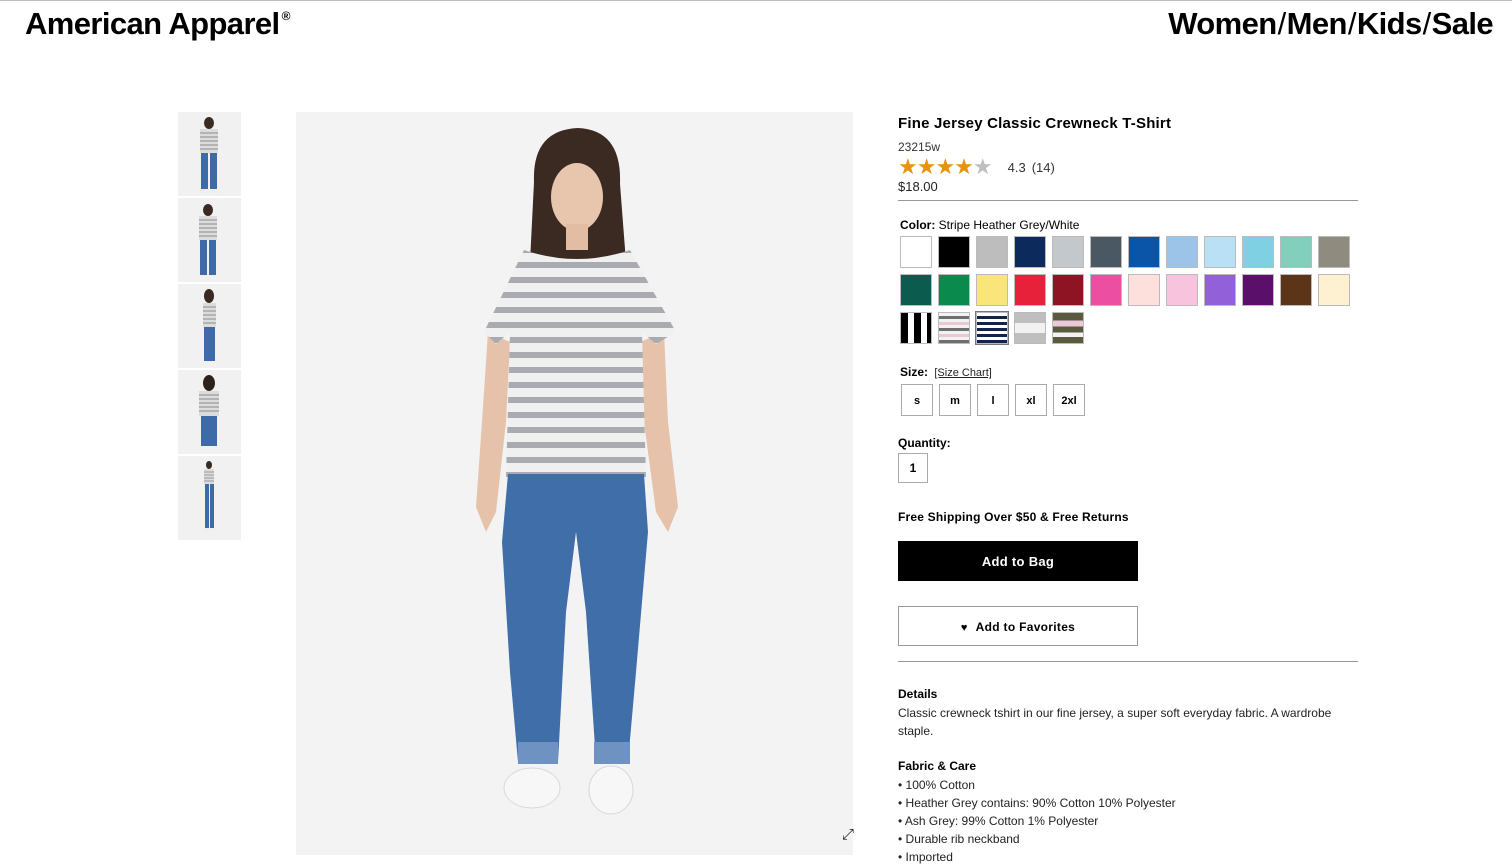  Describe the element at coordinates (209, 154) in the screenshot. I see `thumbnail-front` at that location.